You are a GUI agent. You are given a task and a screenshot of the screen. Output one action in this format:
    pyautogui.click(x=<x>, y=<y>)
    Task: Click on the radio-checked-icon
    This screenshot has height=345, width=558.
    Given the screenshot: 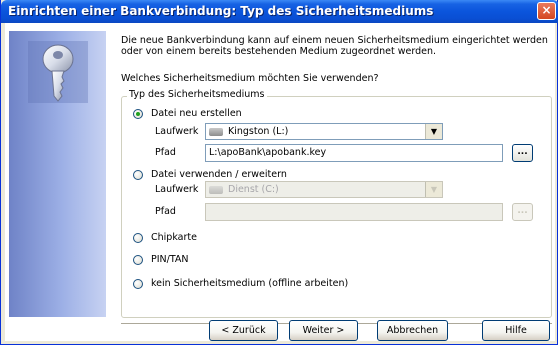 What is the action you would take?
    pyautogui.click(x=138, y=113)
    